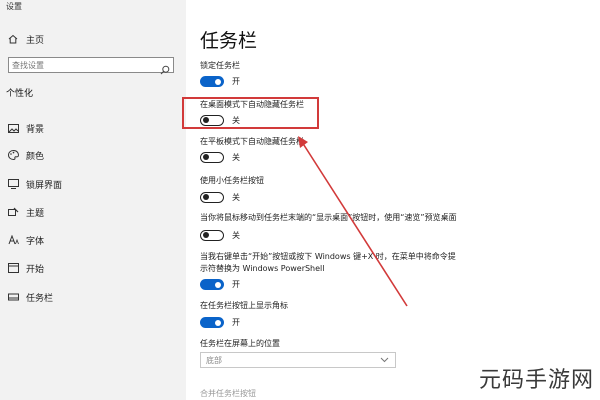 The height and width of the screenshot is (400, 600). Describe the element at coordinates (353, 221) in the screenshot. I see `arrow-annotation` at that location.